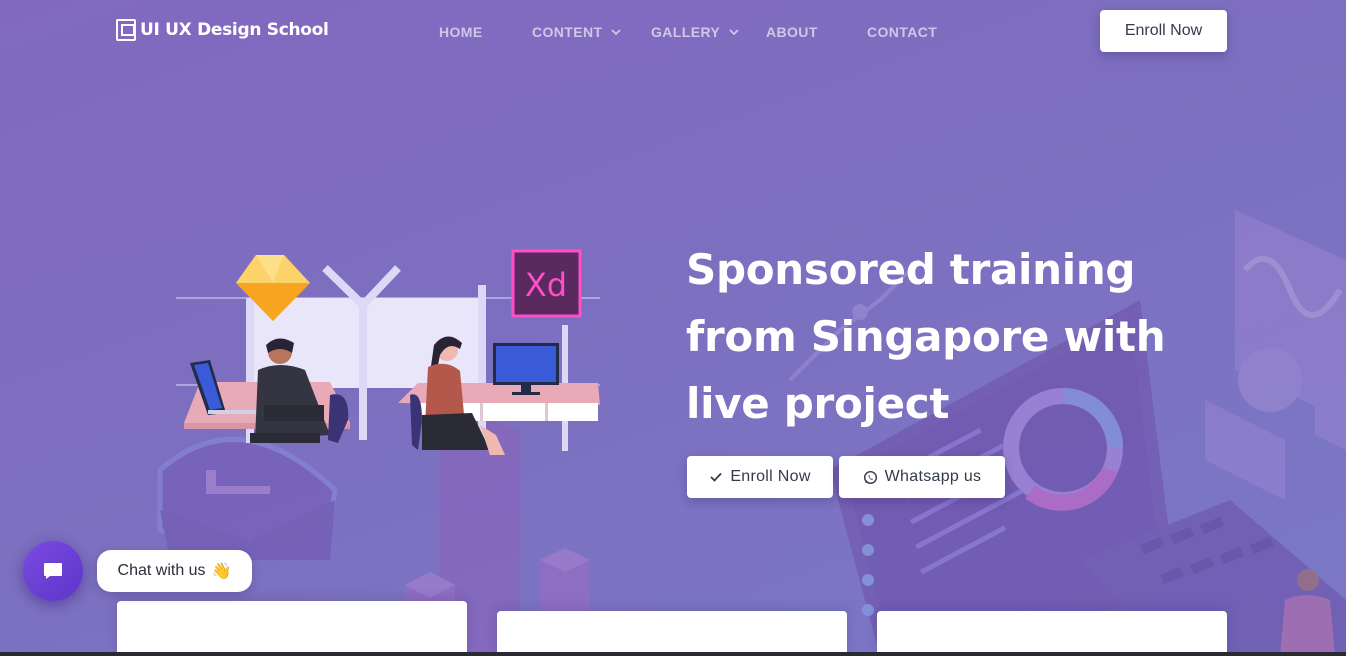 The image size is (1346, 656). Describe the element at coordinates (770, 476) in the screenshot. I see `enroll-now-label: Enroll Now` at that location.